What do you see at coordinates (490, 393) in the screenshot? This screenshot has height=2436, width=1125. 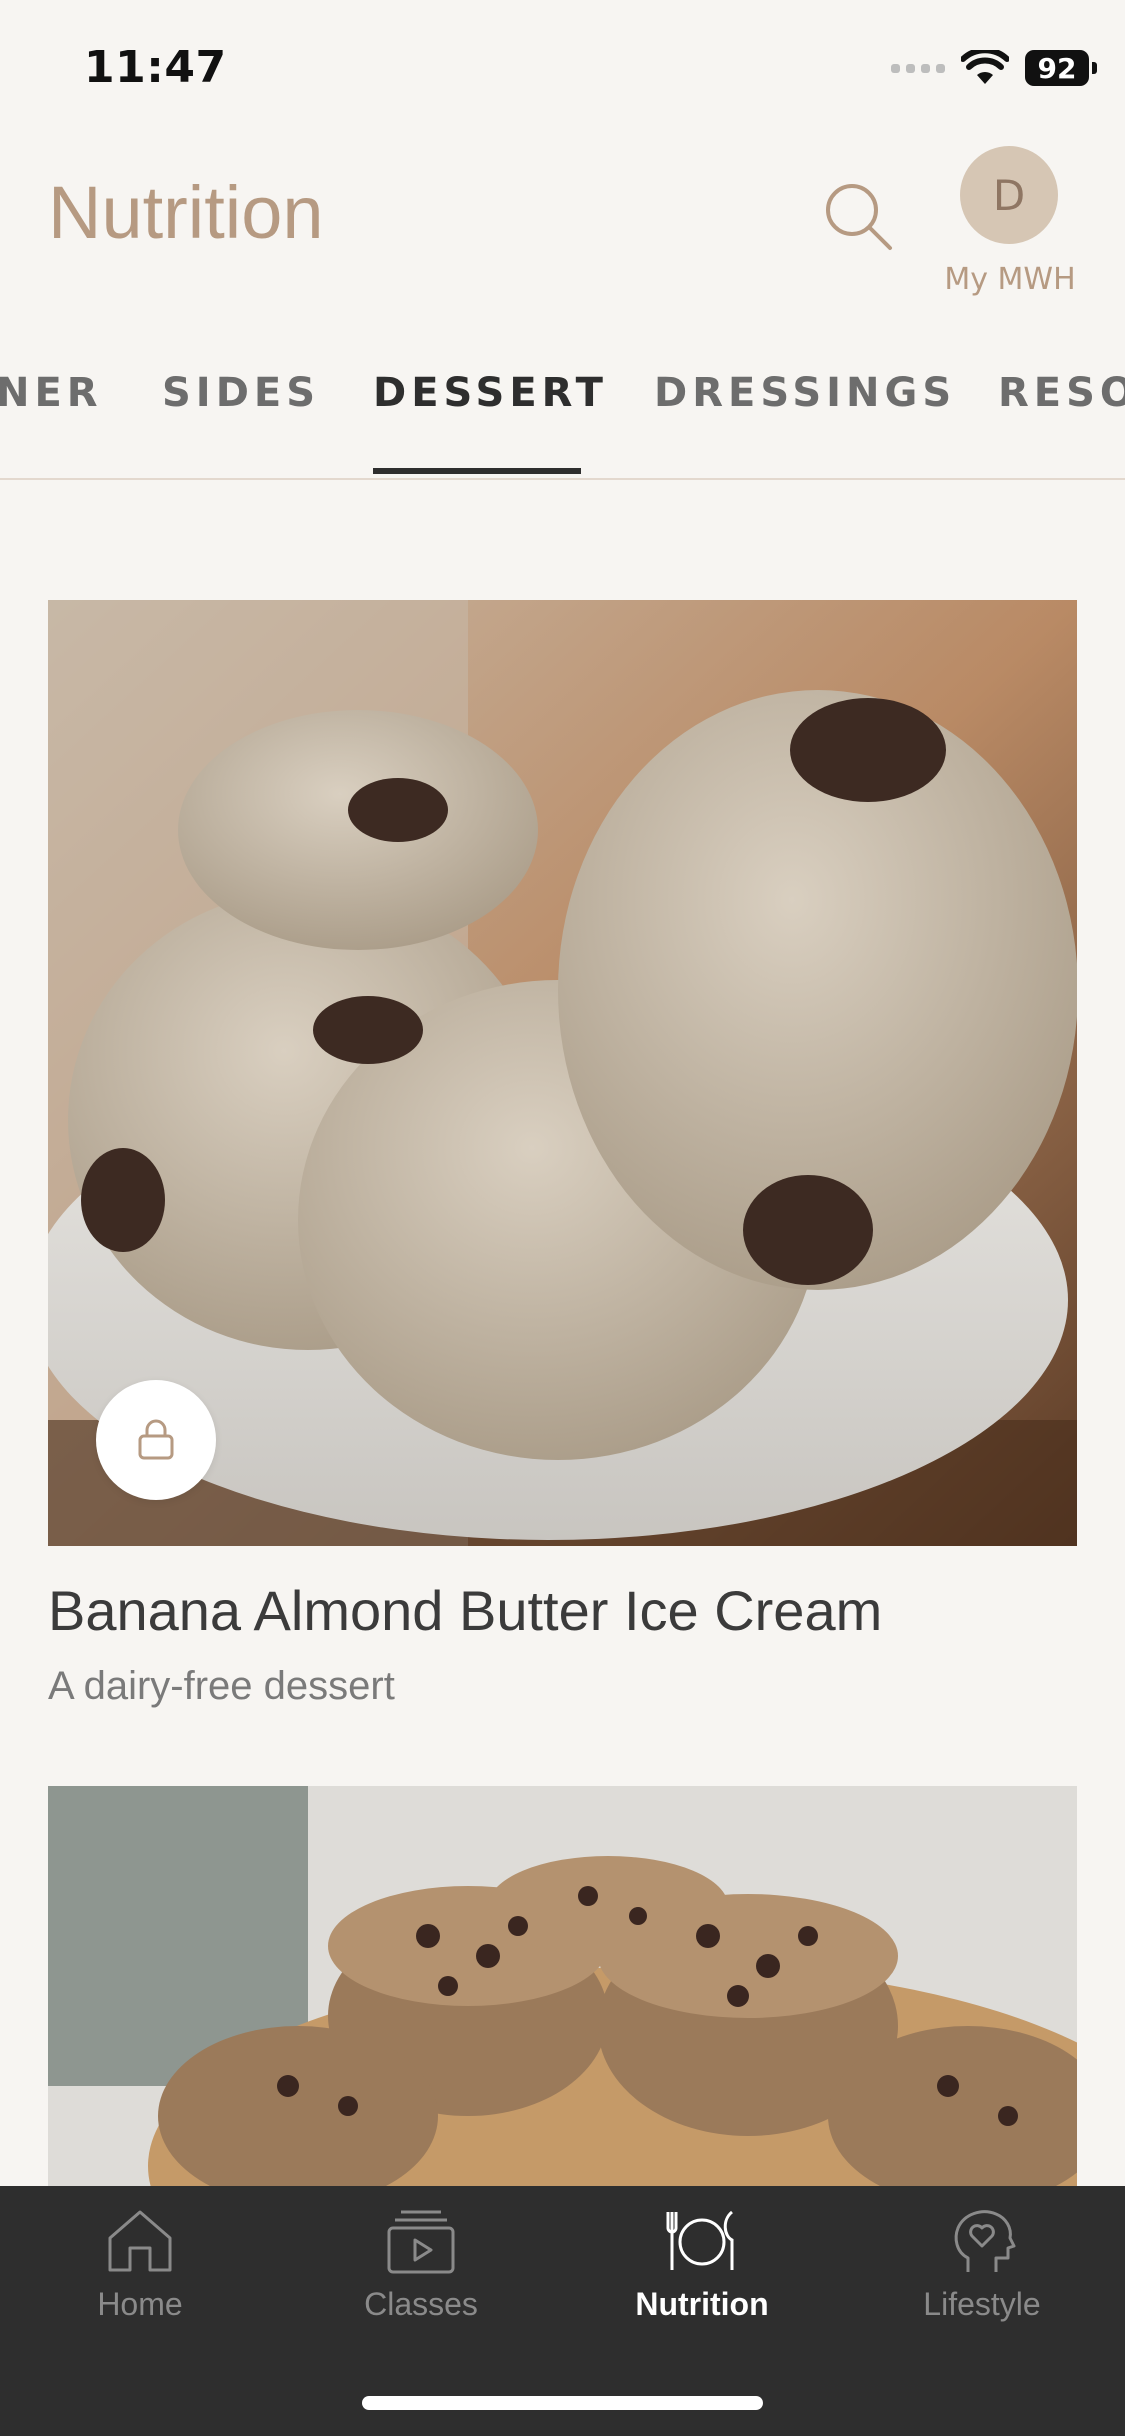 I see `tab-dessert: DESSERT` at bounding box center [490, 393].